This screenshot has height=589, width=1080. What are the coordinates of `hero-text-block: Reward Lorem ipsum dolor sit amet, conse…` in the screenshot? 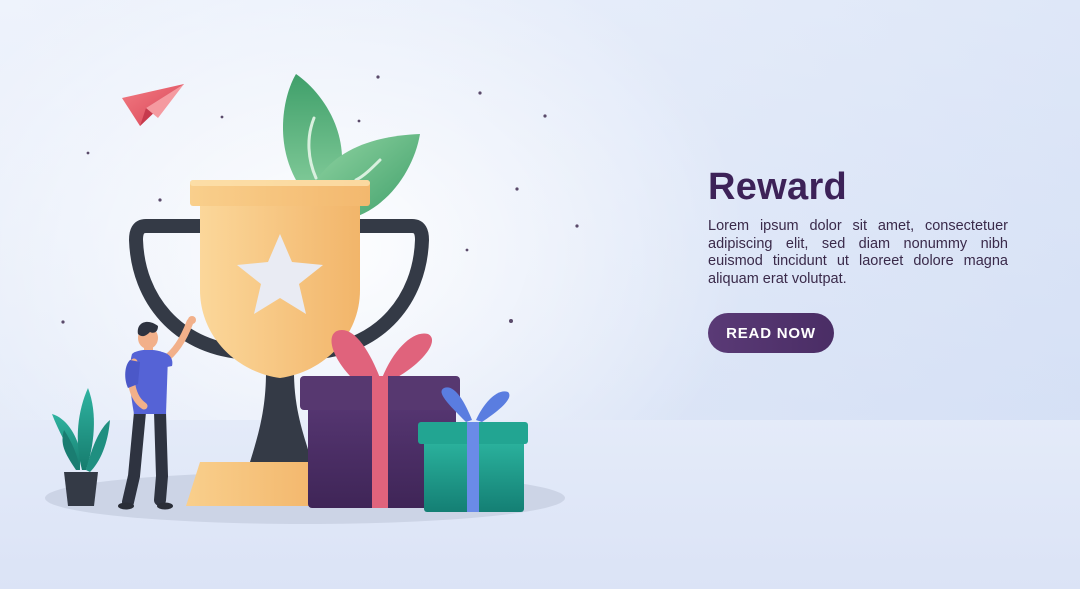 It's located at (858, 226).